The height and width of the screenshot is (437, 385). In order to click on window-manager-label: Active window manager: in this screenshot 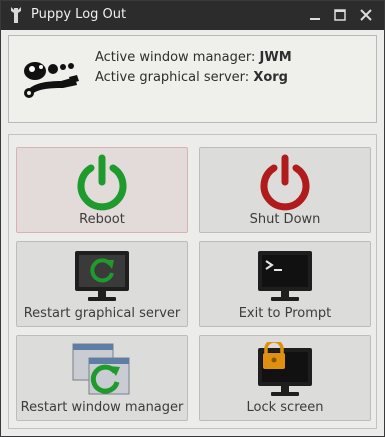, I will do `click(177, 57)`.